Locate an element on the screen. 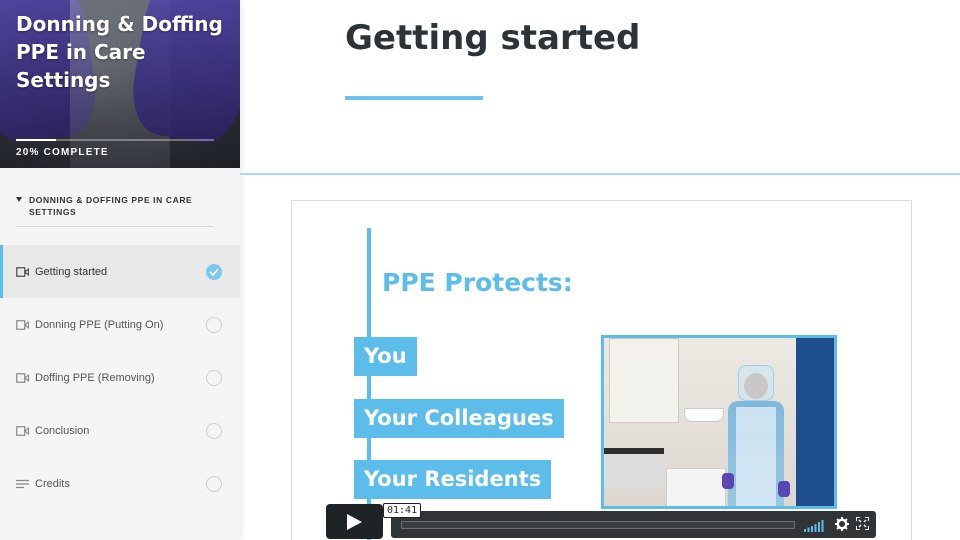 The width and height of the screenshot is (960, 540). fullscreen-icon is located at coordinates (862, 523).